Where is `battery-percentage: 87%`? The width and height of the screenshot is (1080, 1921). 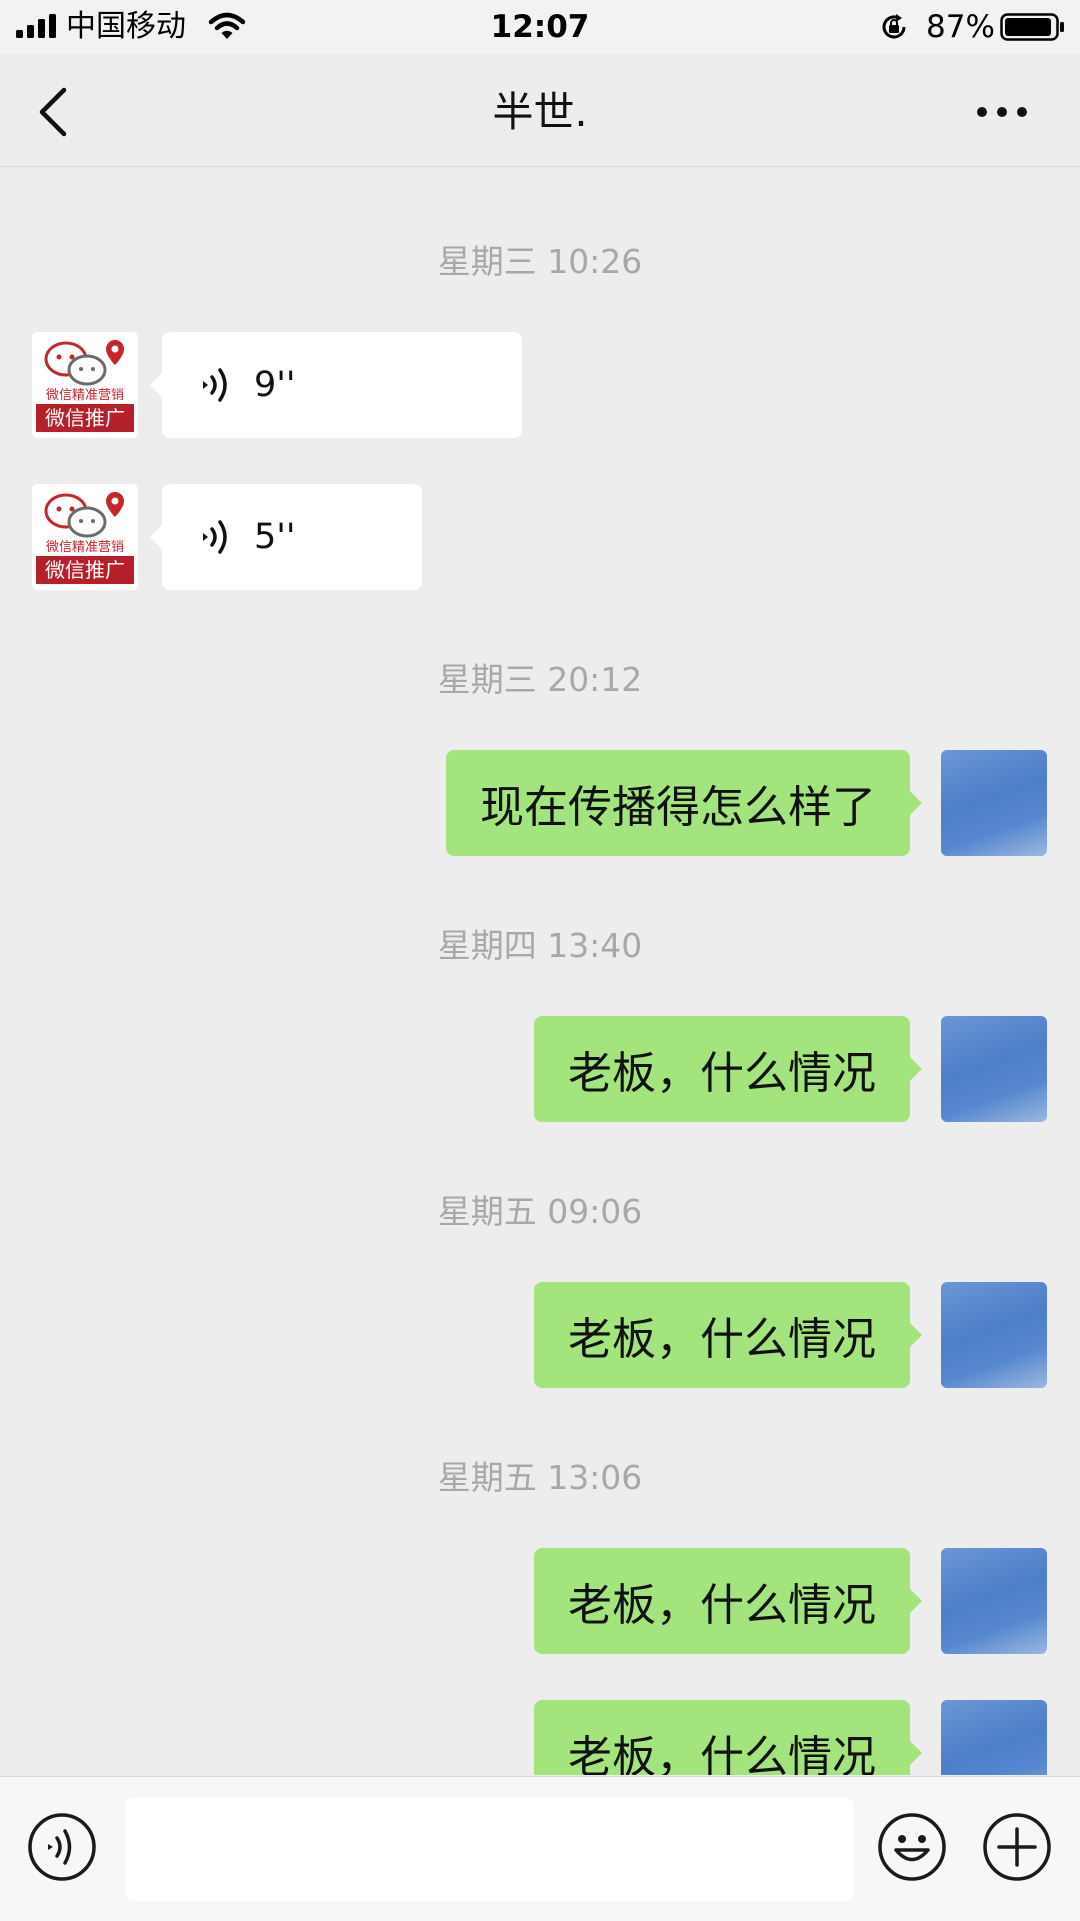 battery-percentage: 87% is located at coordinates (960, 27).